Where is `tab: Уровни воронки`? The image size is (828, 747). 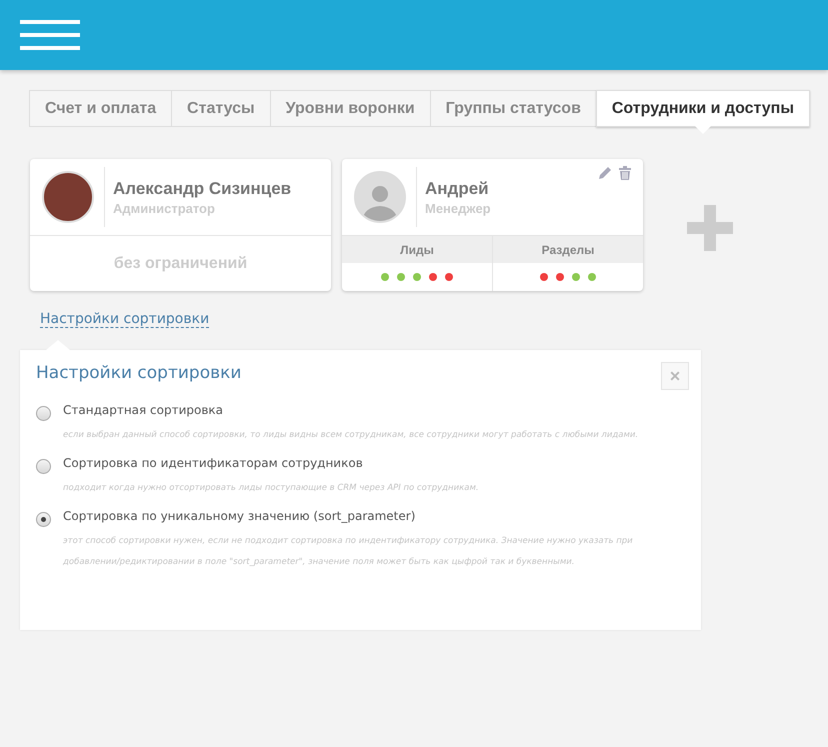 tab: Уровни воронки is located at coordinates (350, 108).